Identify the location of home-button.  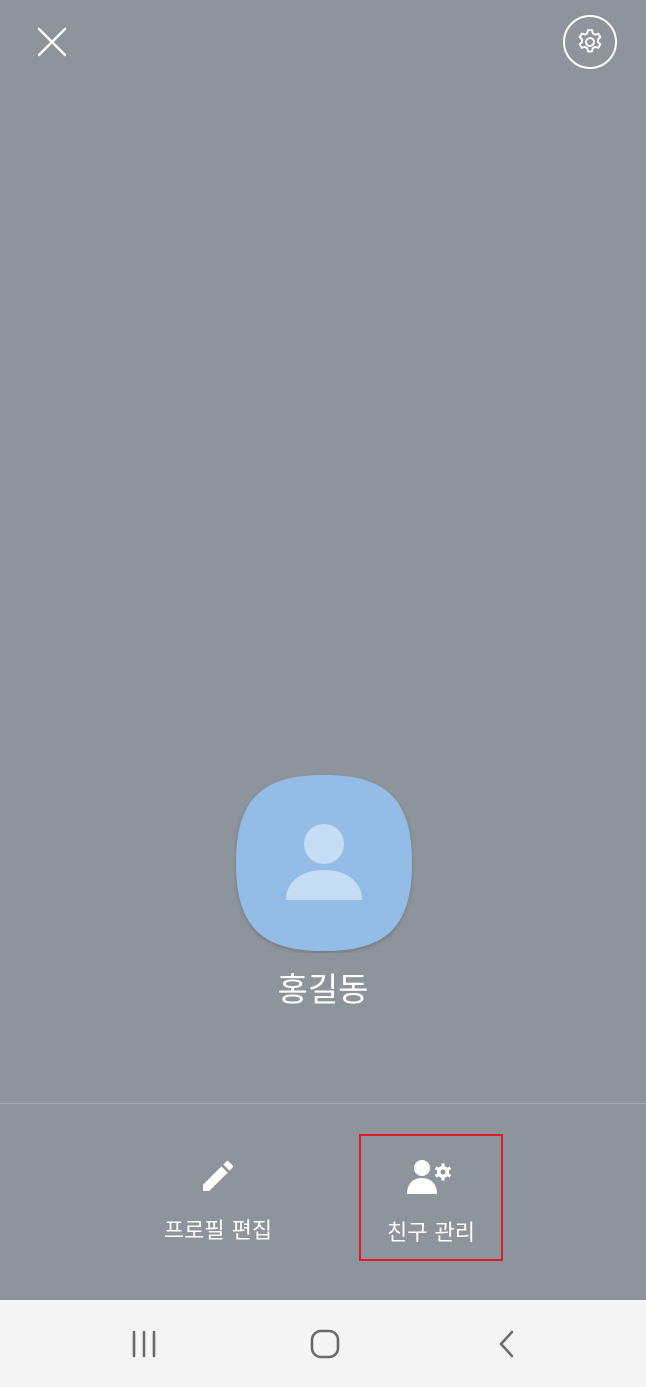
(325, 1344).